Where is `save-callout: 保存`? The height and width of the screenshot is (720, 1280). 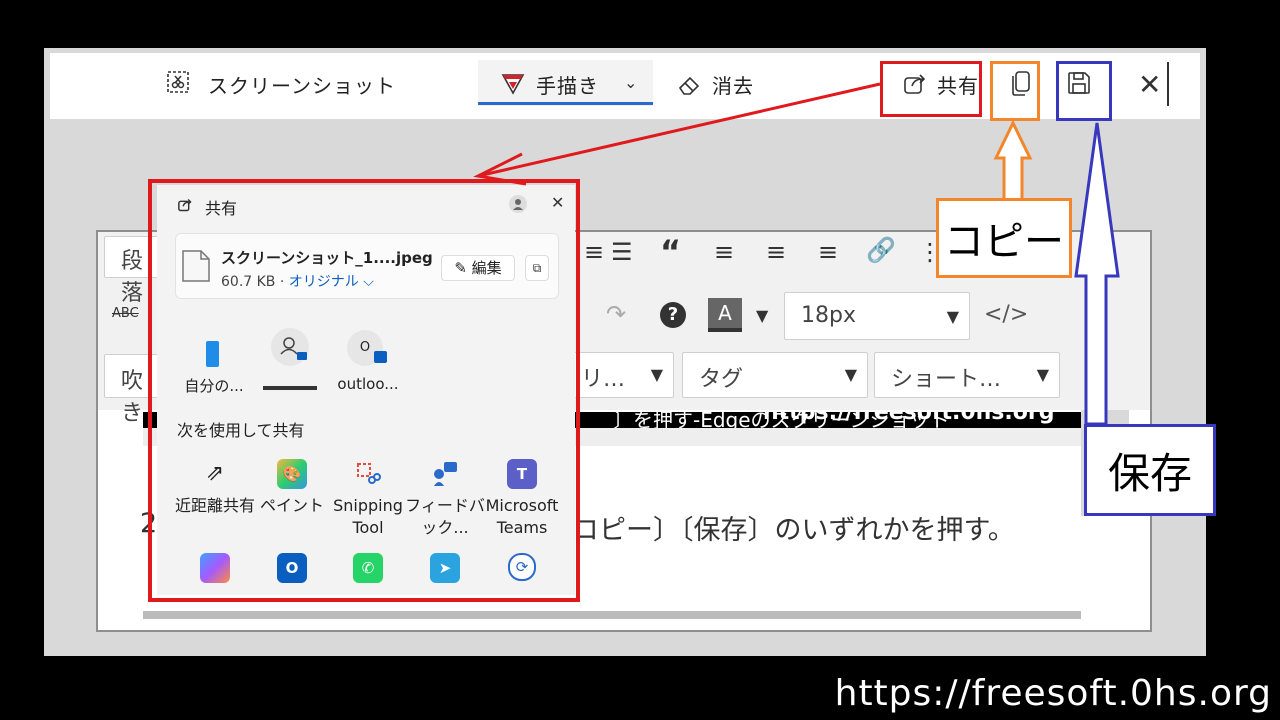
save-callout: 保存 is located at coordinates (1150, 470).